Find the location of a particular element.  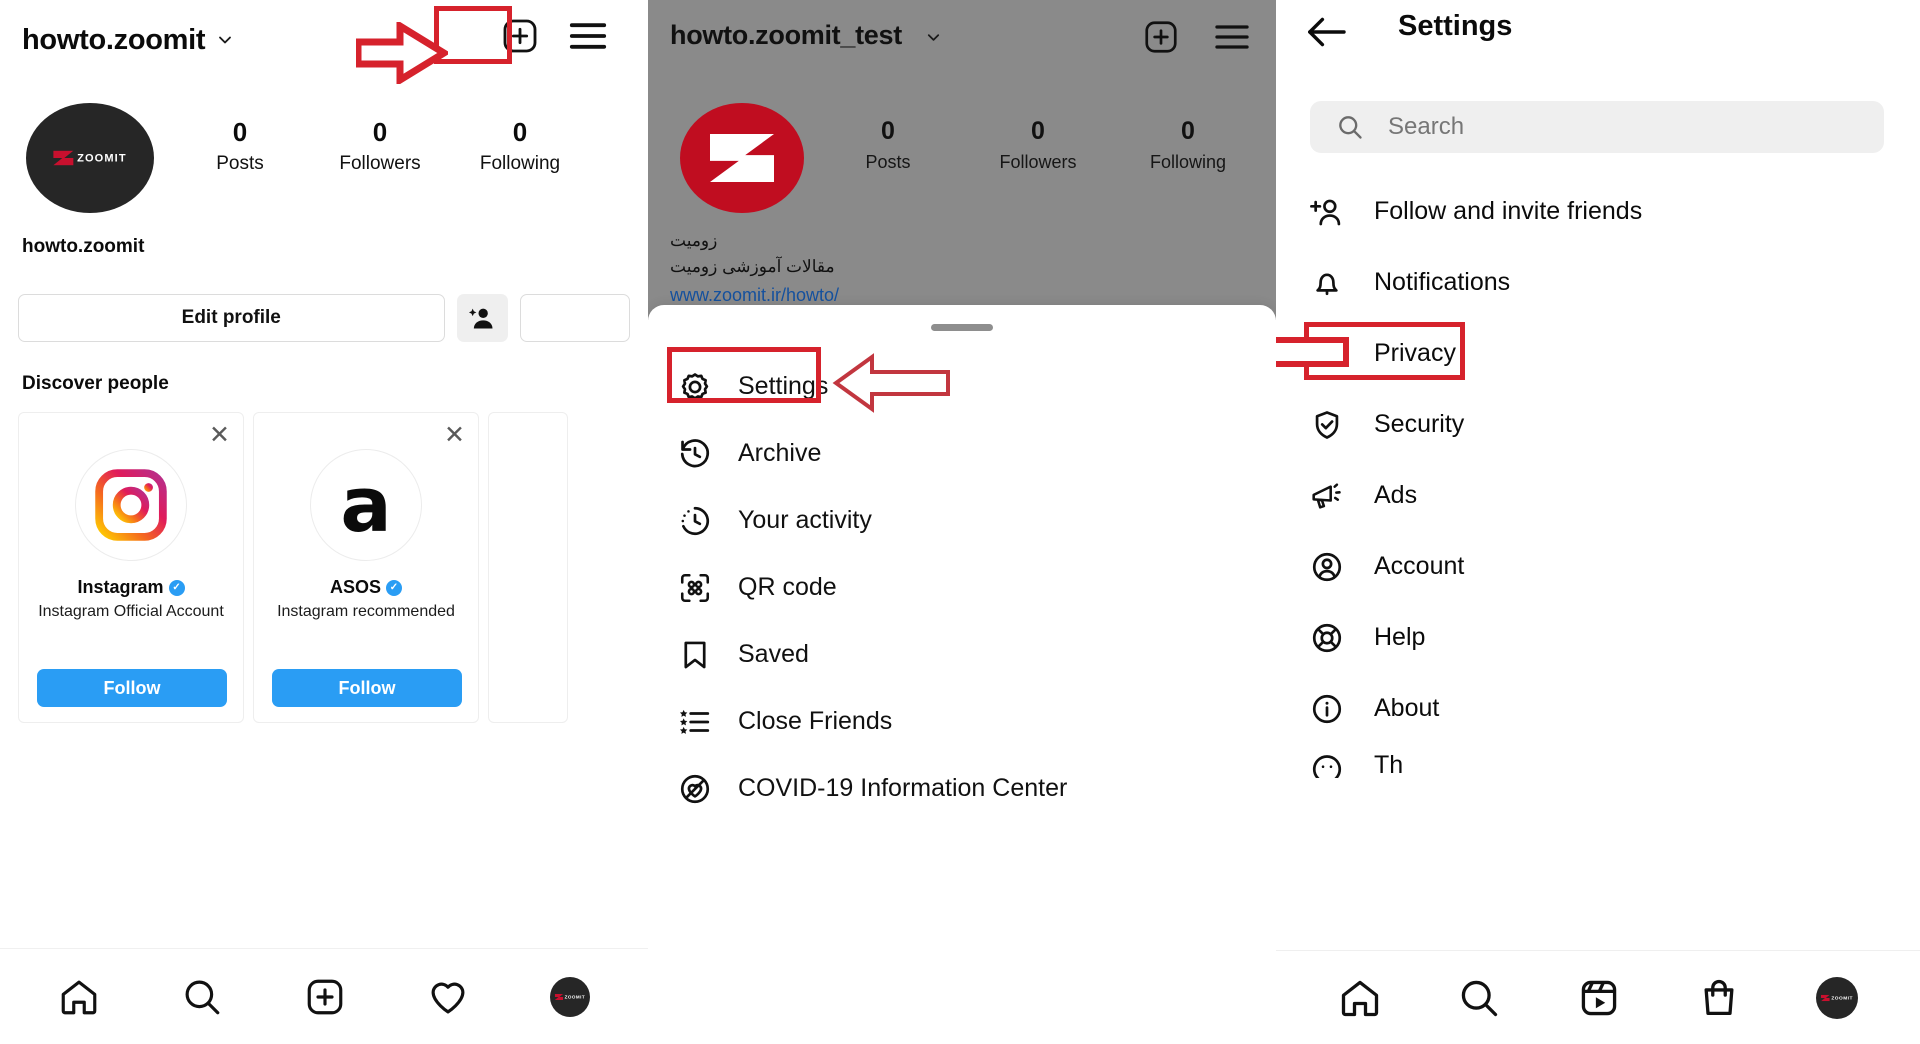

search-placeholder: Search is located at coordinates (1426, 126).